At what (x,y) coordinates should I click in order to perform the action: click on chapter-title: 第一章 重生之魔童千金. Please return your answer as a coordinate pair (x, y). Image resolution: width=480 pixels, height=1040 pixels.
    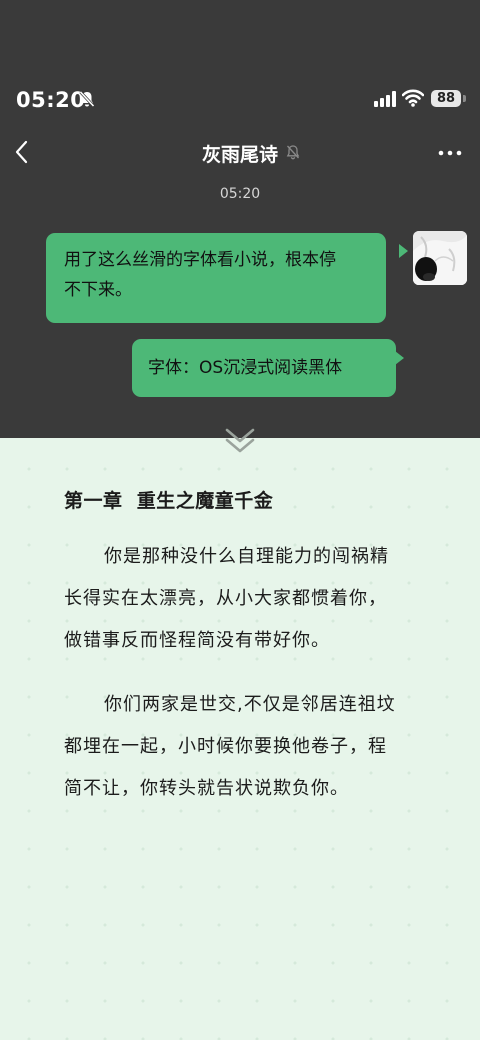
    Looking at the image, I should click on (169, 501).